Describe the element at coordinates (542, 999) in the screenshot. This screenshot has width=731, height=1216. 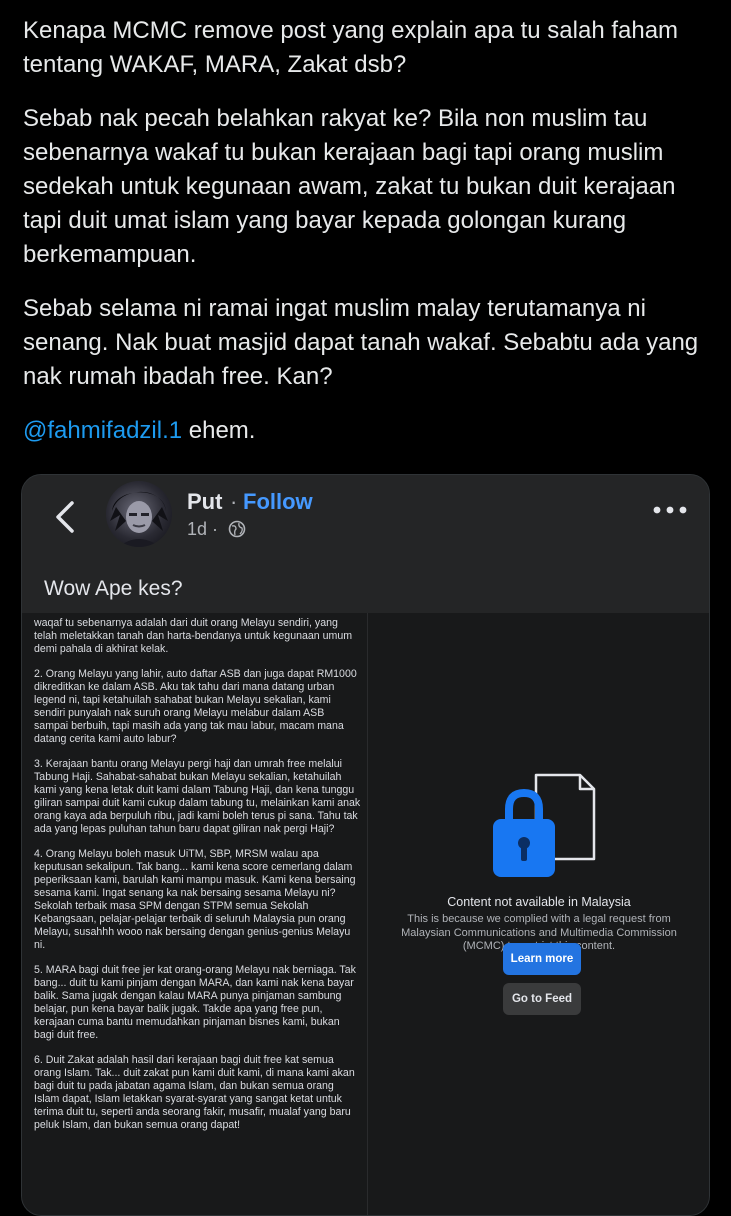
I see `go-to-feed-button: Go to Feed` at that location.